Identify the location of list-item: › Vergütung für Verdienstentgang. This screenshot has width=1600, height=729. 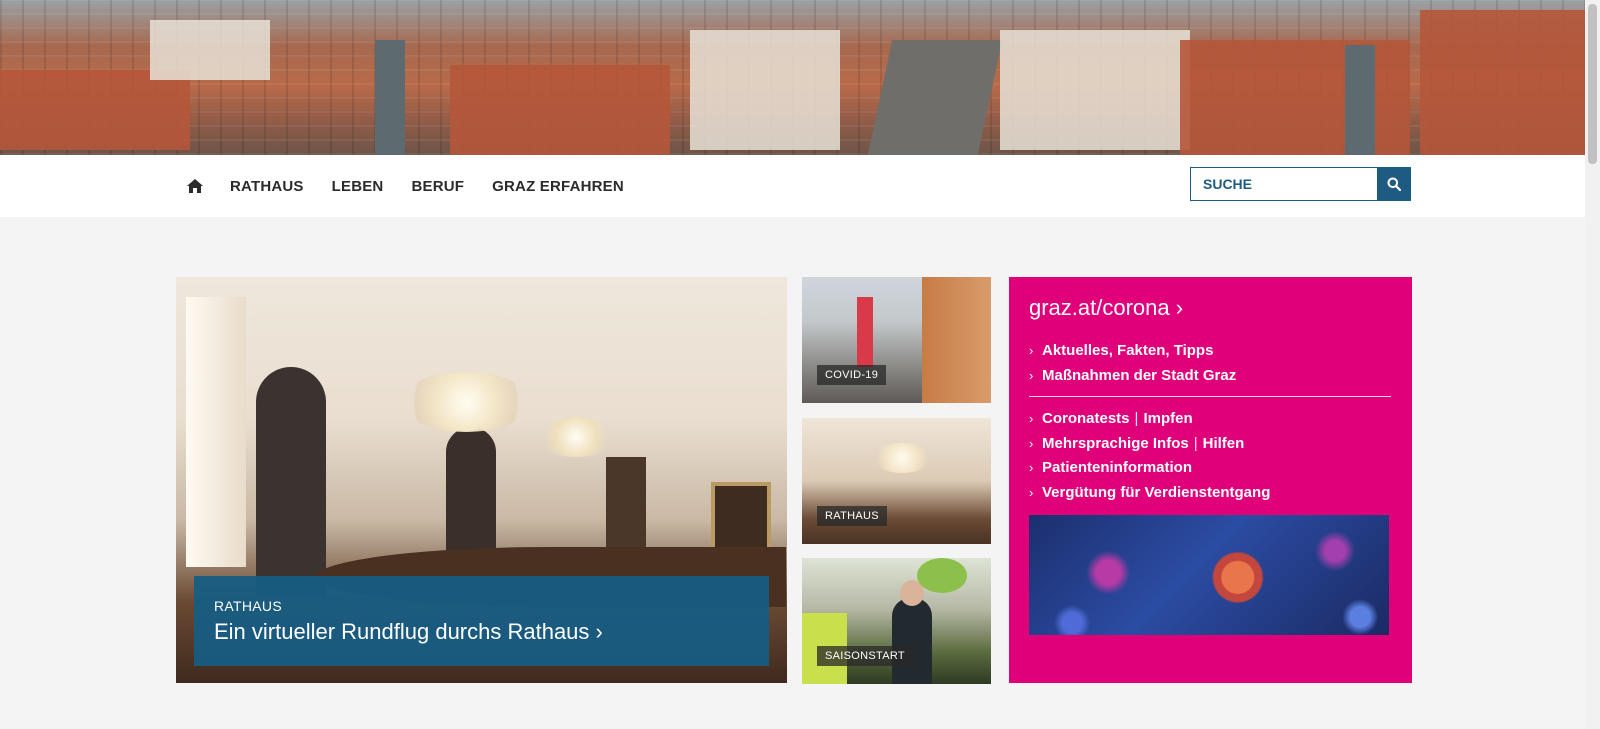
(1210, 493).